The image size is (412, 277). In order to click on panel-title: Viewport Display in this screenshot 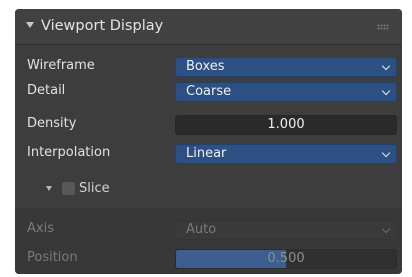, I will do `click(102, 26)`.